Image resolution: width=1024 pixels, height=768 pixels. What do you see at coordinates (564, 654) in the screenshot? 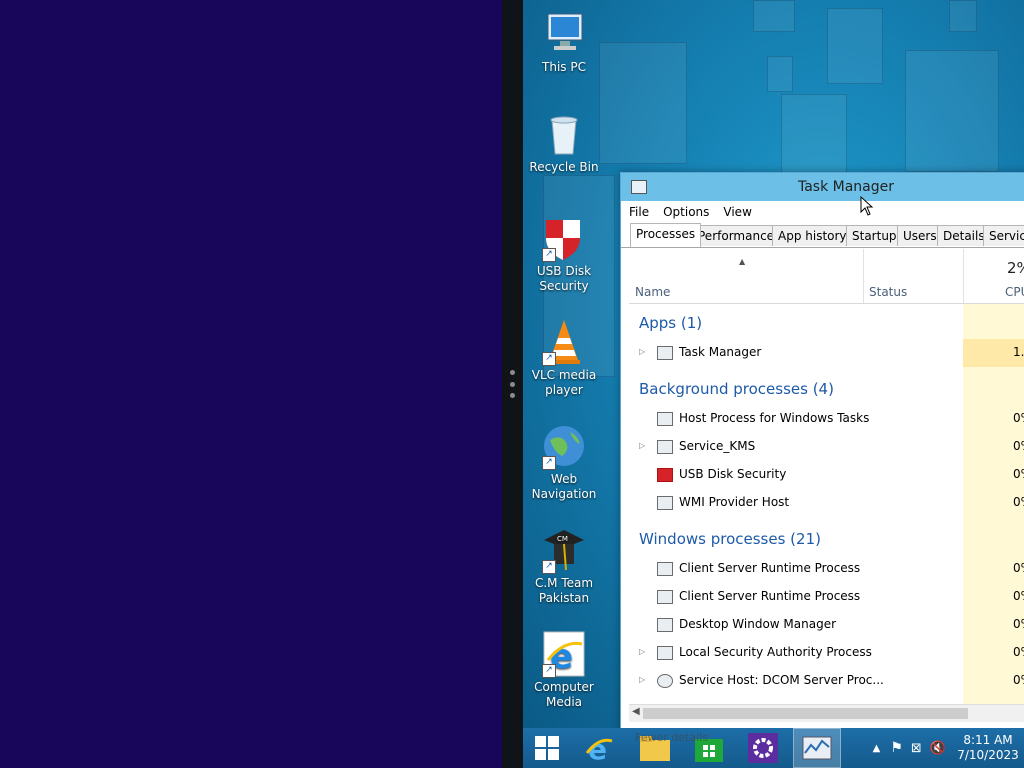
I see `internet-explorer-icon: e ↗` at bounding box center [564, 654].